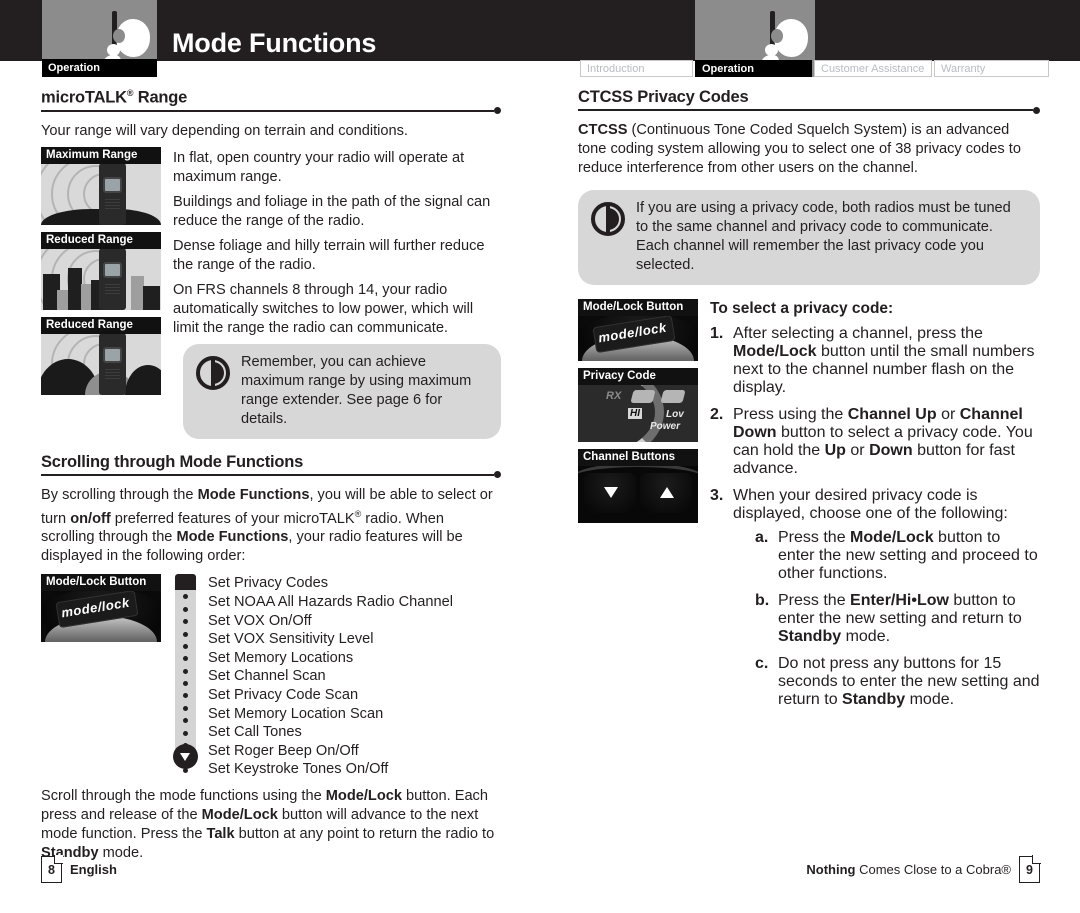 The image size is (1080, 913). I want to click on channel-up-arrow-icon, so click(667, 492).